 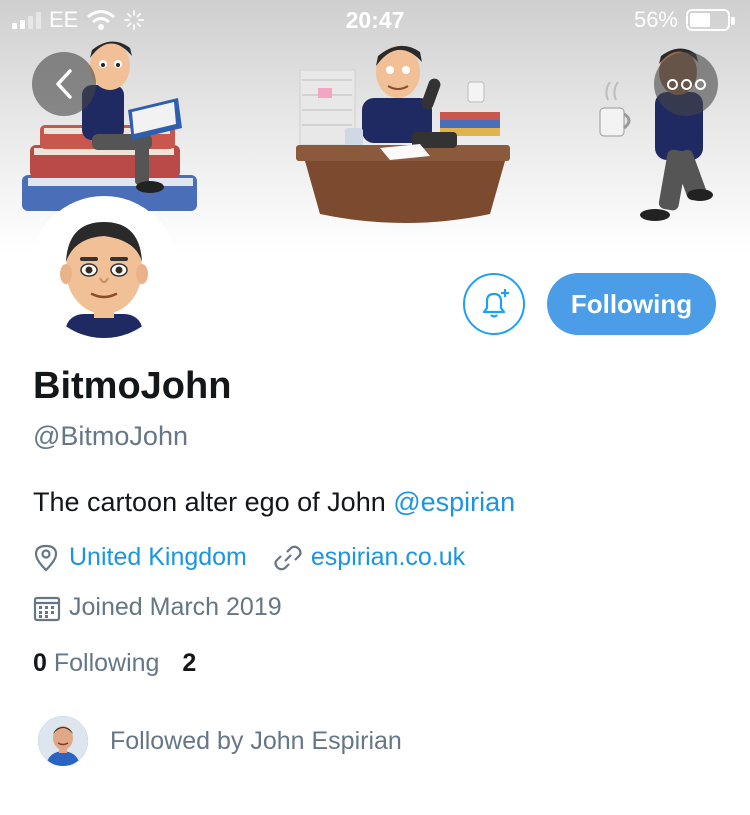 What do you see at coordinates (375, 20) in the screenshot?
I see `status-bar: EE 20:47 56%` at bounding box center [375, 20].